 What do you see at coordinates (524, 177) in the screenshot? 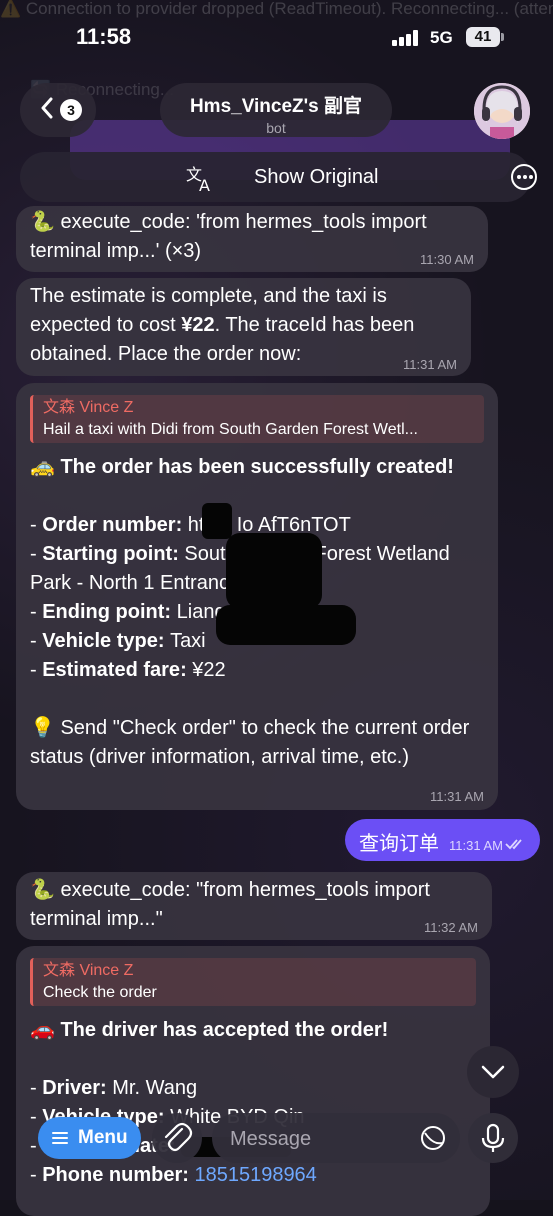
I see `more-icon` at bounding box center [524, 177].